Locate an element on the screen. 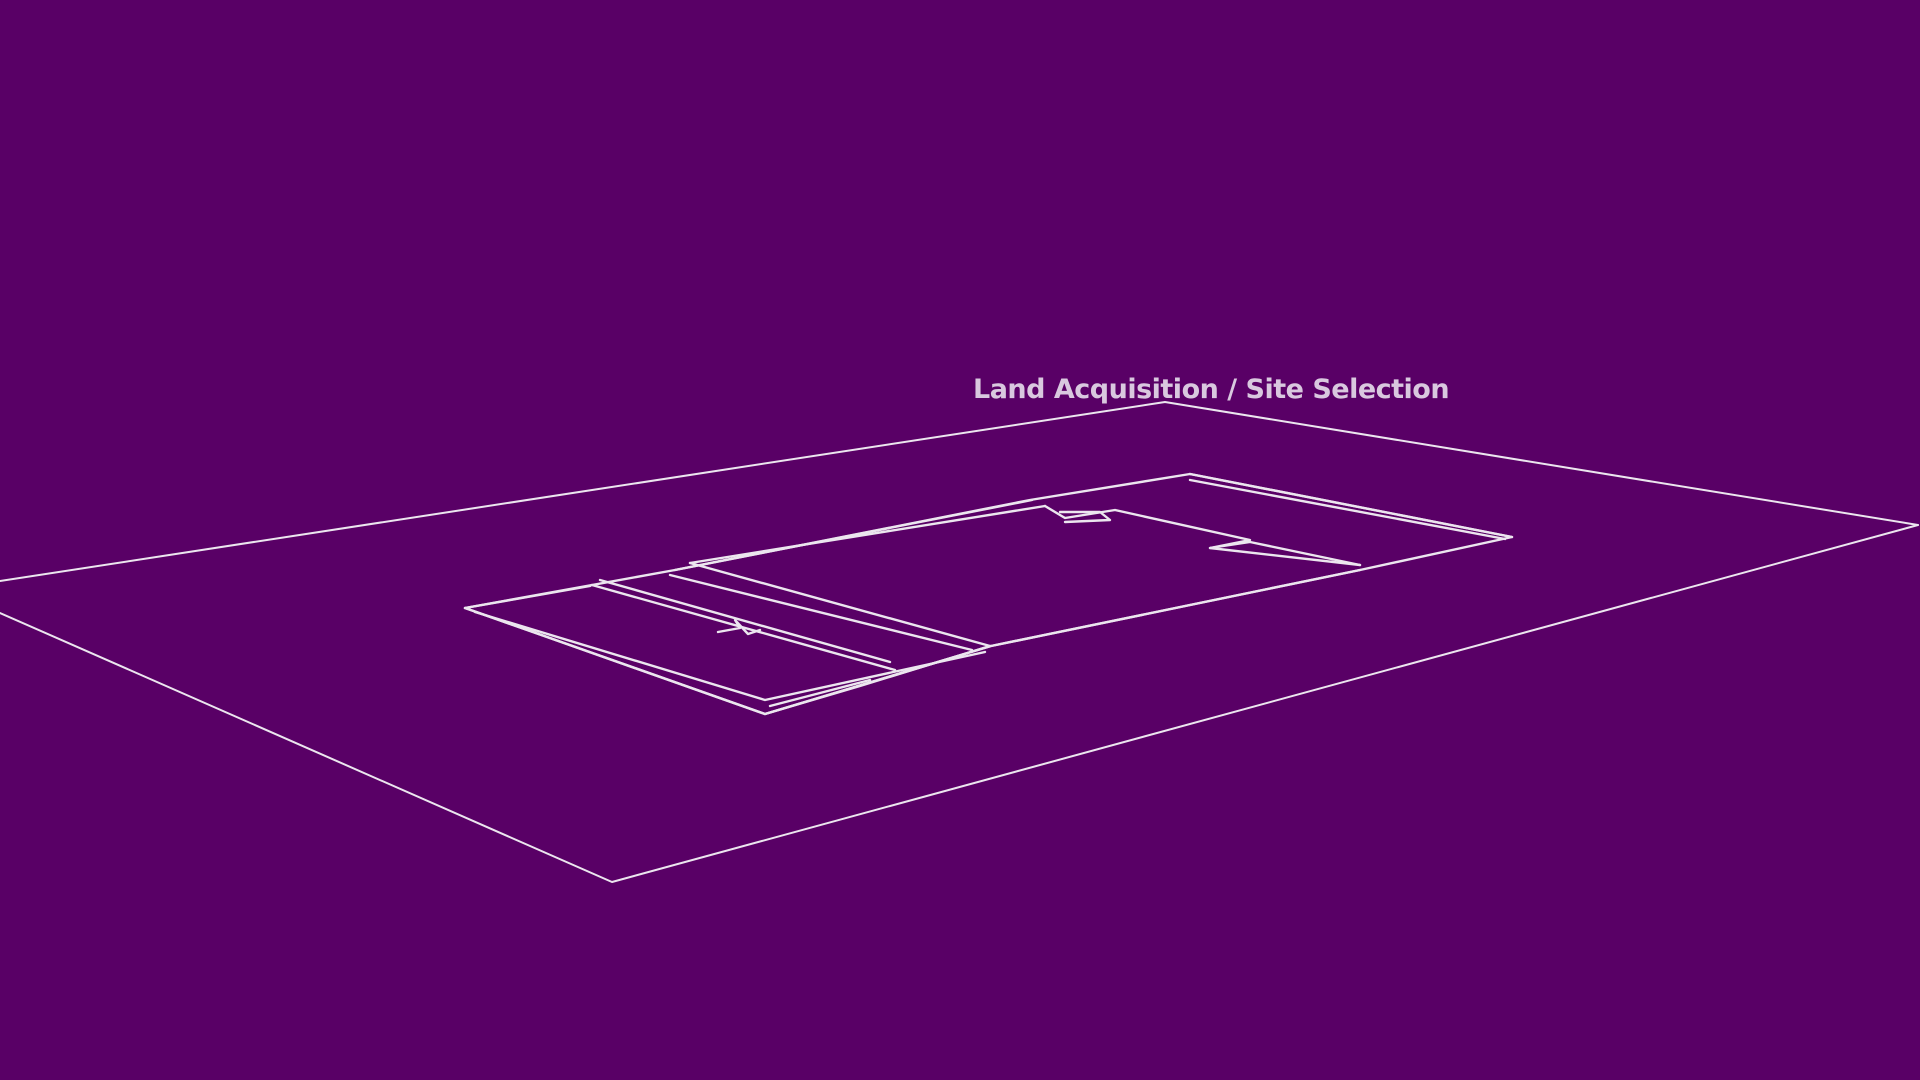  footprint-interior-ridge is located at coordinates (840, 604).